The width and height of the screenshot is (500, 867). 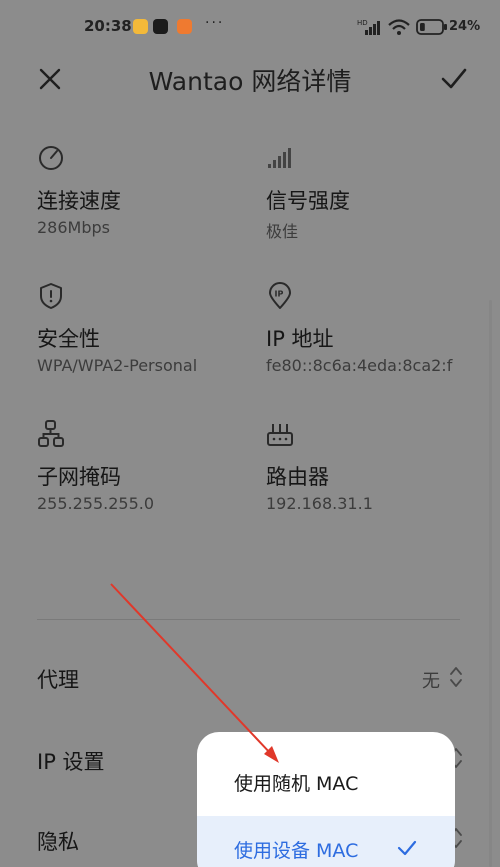 What do you see at coordinates (160, 26) in the screenshot?
I see `tiktok-icon` at bounding box center [160, 26].